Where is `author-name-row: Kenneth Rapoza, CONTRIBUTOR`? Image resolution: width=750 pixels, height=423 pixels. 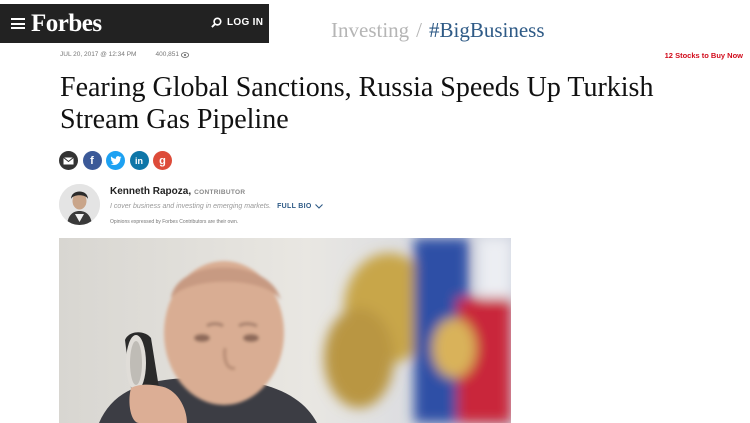 author-name-row: Kenneth Rapoza, CONTRIBUTOR is located at coordinates (177, 191).